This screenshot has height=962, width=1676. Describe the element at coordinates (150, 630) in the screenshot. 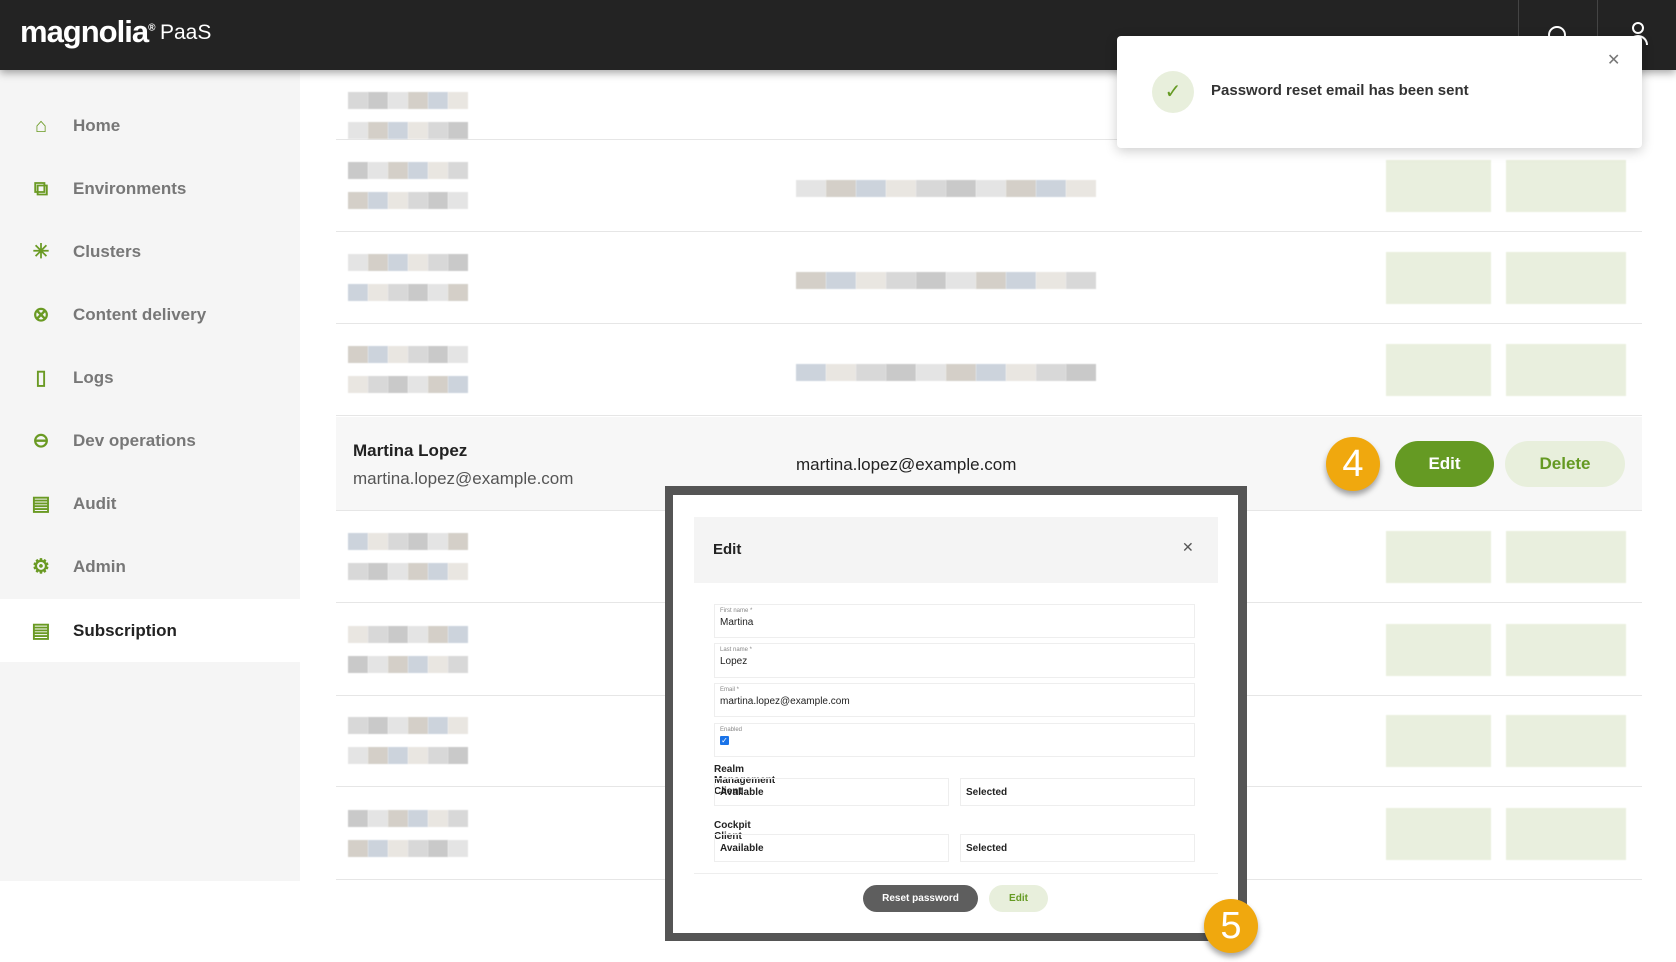

I see `sidebar-item-subscription: ▤ Subscription` at that location.